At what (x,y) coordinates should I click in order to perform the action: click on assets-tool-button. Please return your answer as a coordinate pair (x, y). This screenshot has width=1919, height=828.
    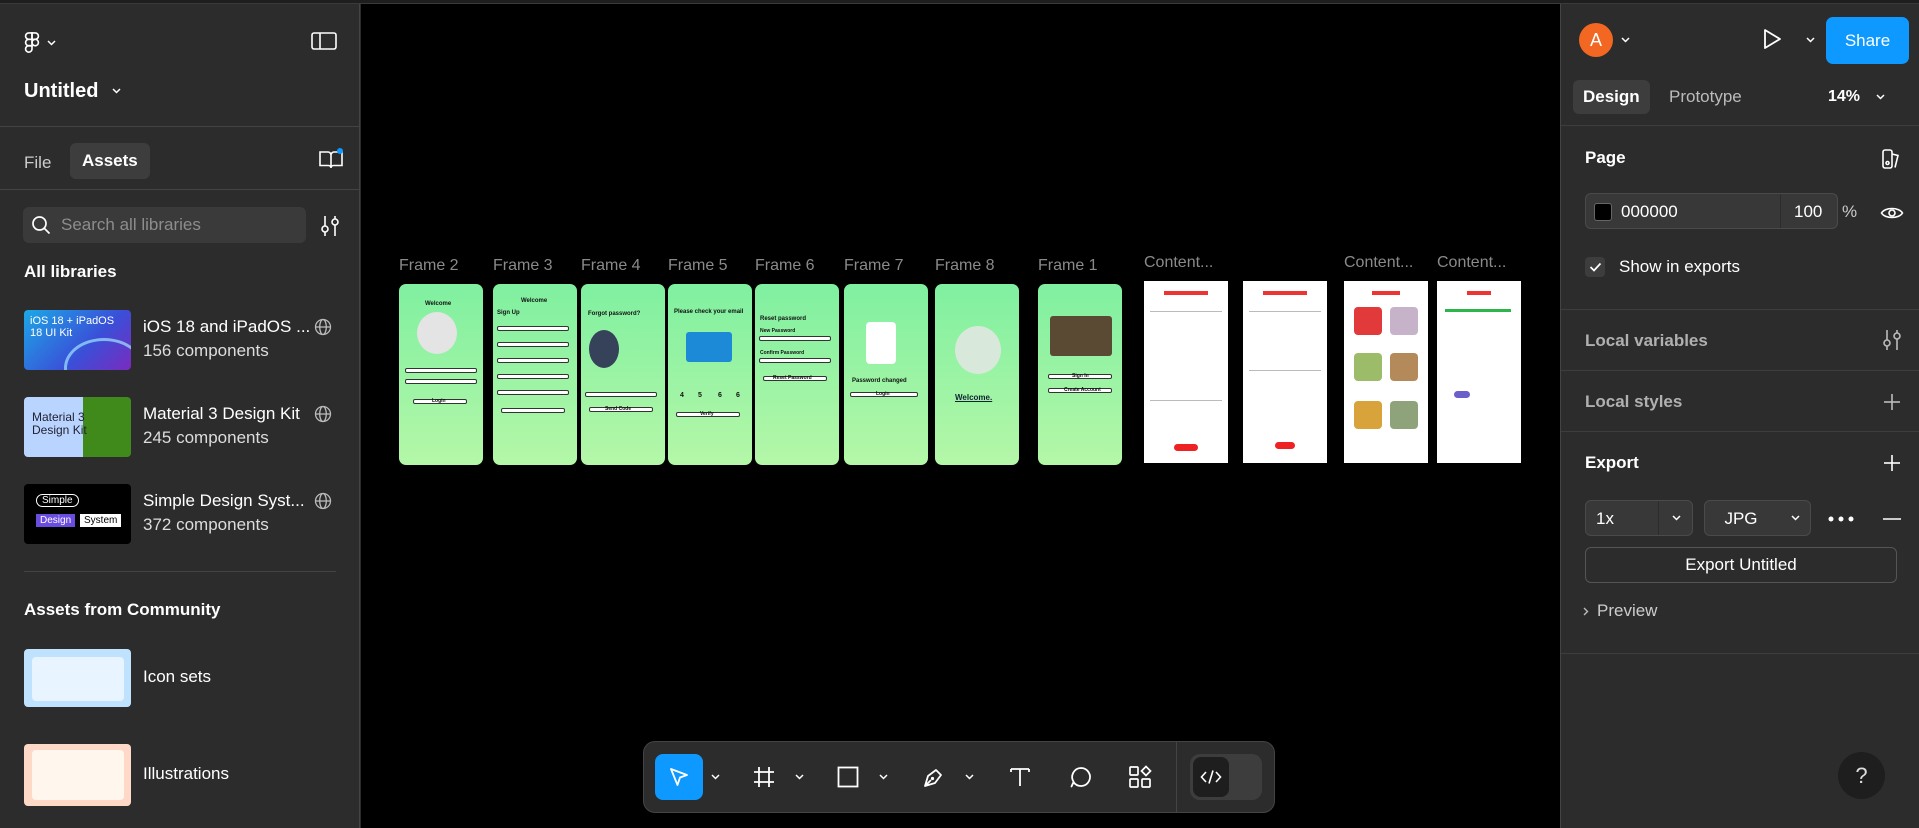
    Looking at the image, I should click on (1140, 777).